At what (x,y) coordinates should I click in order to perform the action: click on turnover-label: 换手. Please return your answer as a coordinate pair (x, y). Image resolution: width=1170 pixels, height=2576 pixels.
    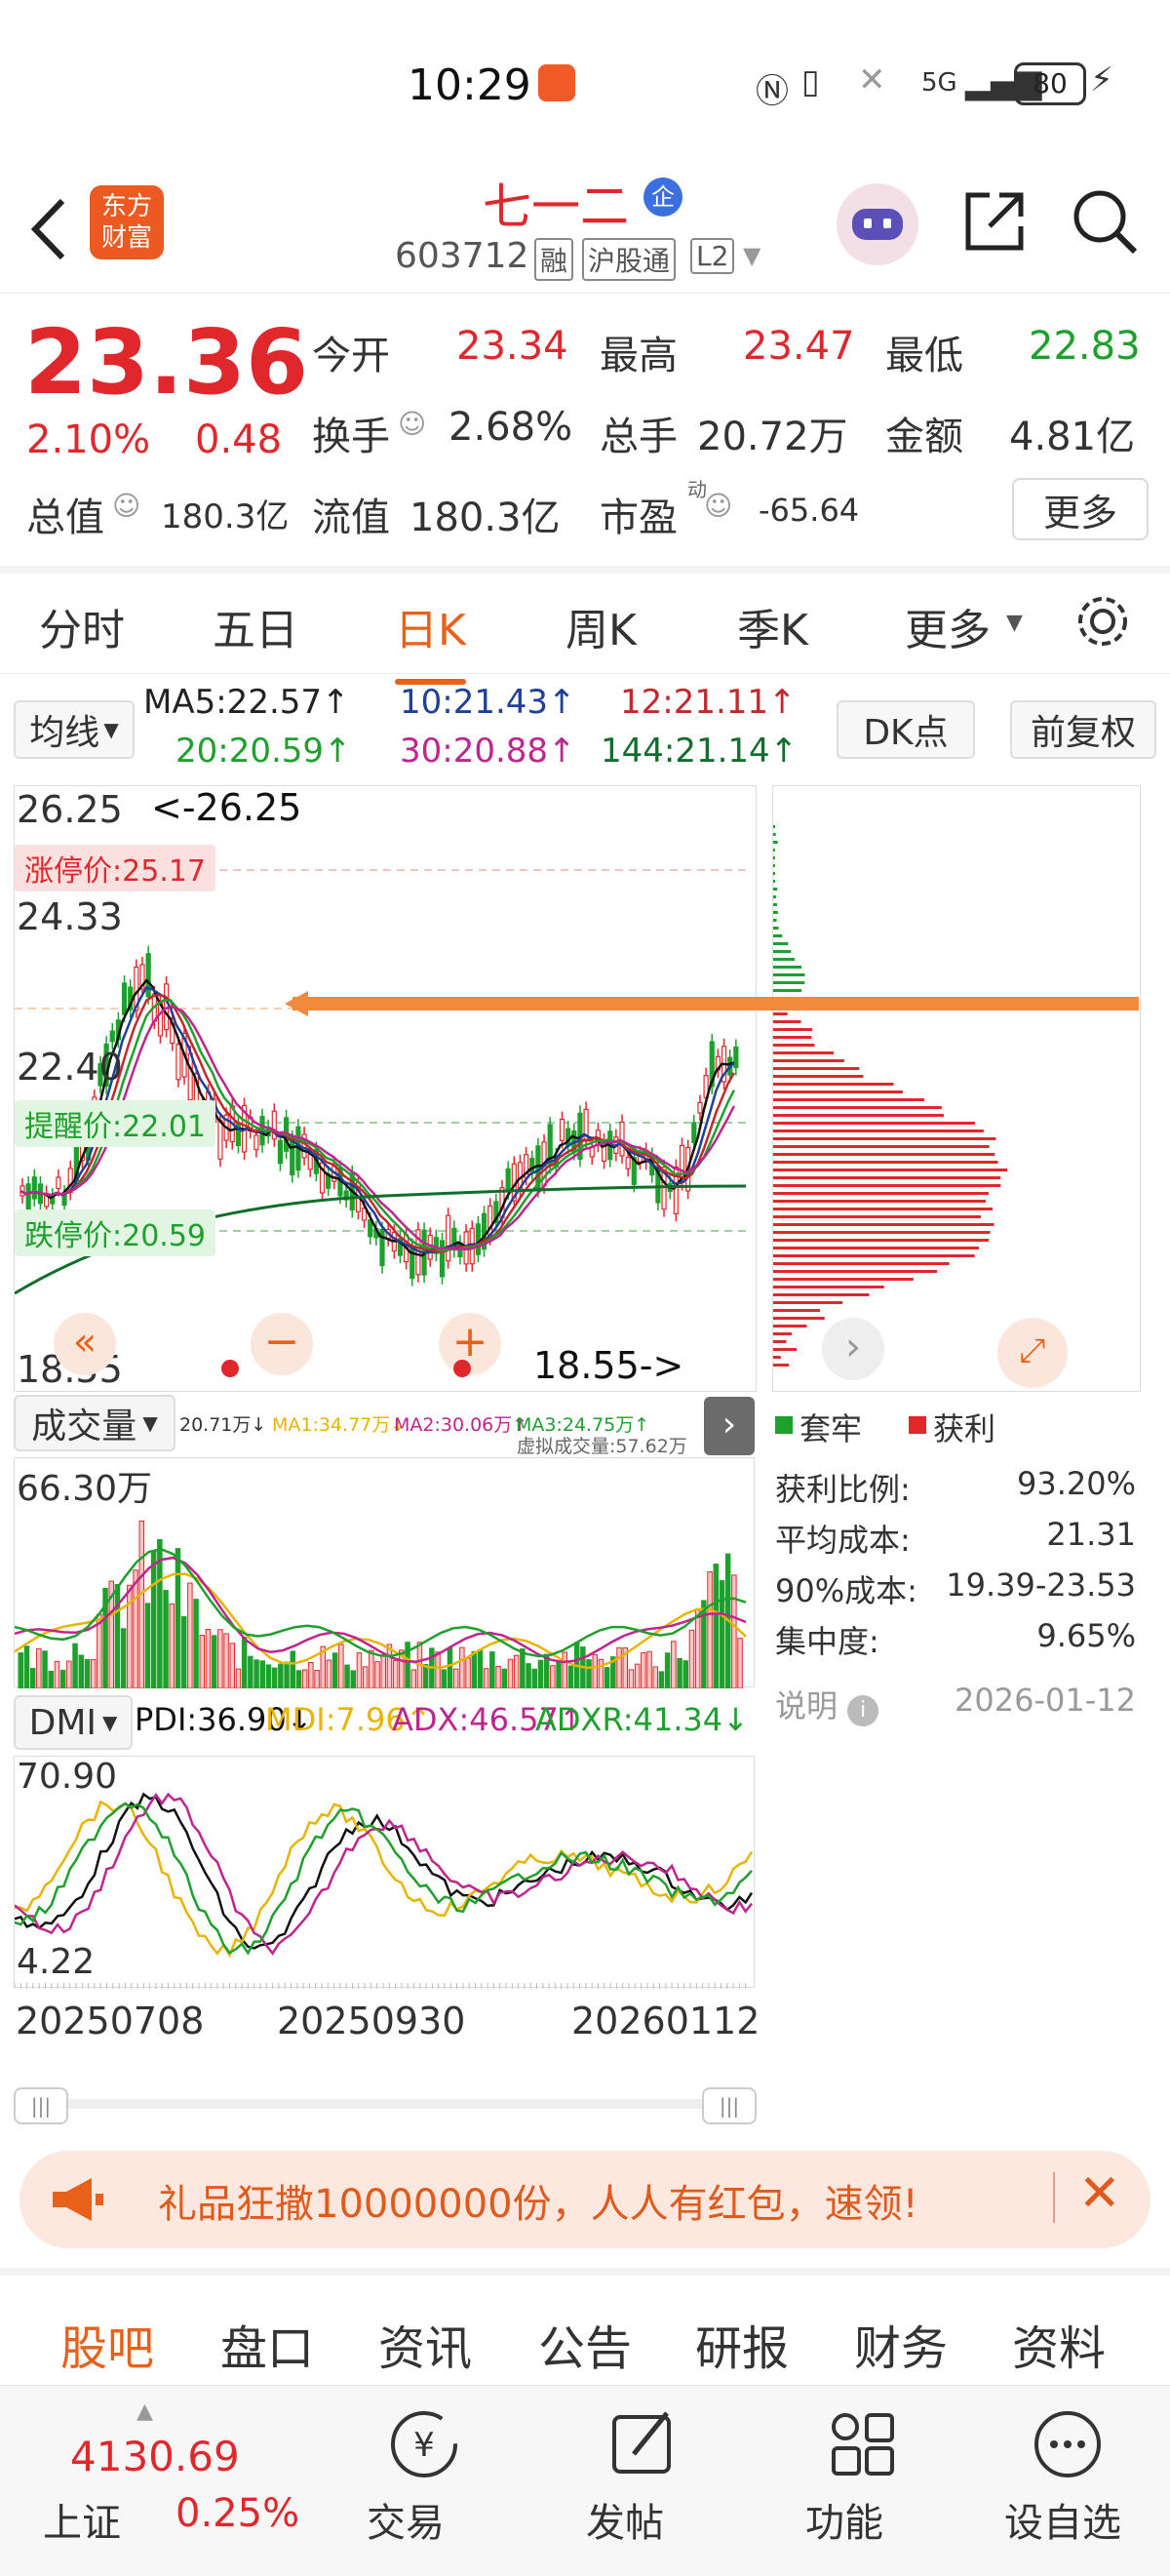
    Looking at the image, I should click on (351, 437).